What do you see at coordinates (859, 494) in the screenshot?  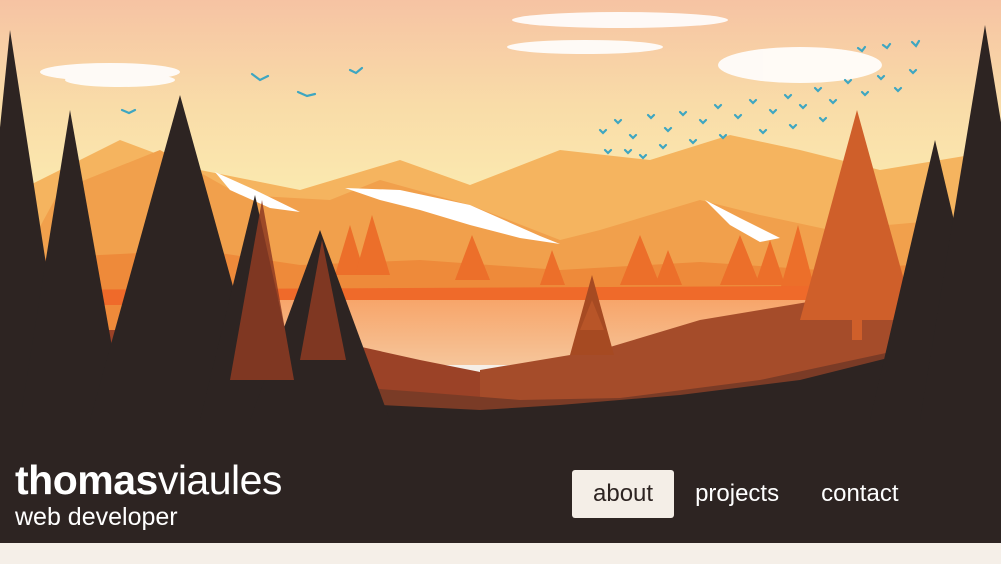 I see `nav-contact: contact` at bounding box center [859, 494].